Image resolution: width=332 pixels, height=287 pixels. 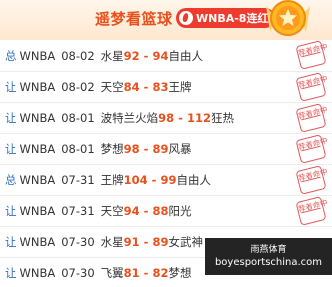 What do you see at coordinates (268, 256) in the screenshot?
I see `watermark: 雨燕体育 boyesportschina.com` at bounding box center [268, 256].